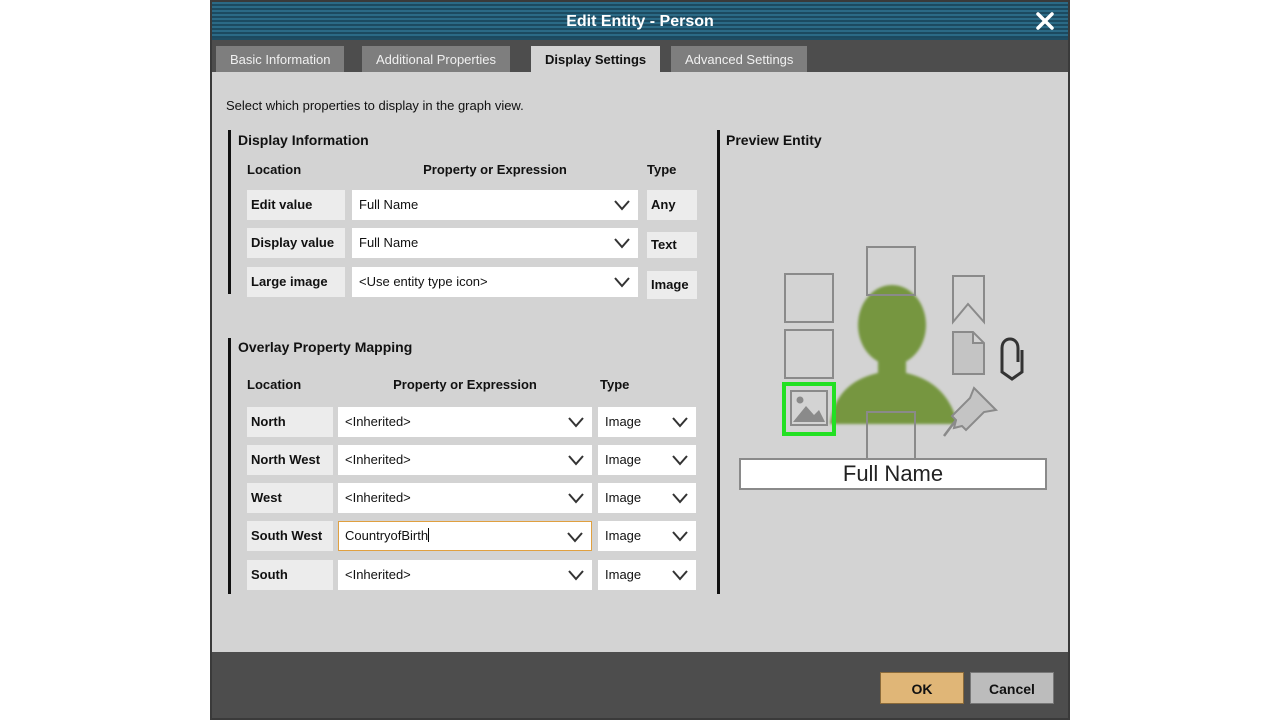  I want to click on text-cursor, so click(429, 535).